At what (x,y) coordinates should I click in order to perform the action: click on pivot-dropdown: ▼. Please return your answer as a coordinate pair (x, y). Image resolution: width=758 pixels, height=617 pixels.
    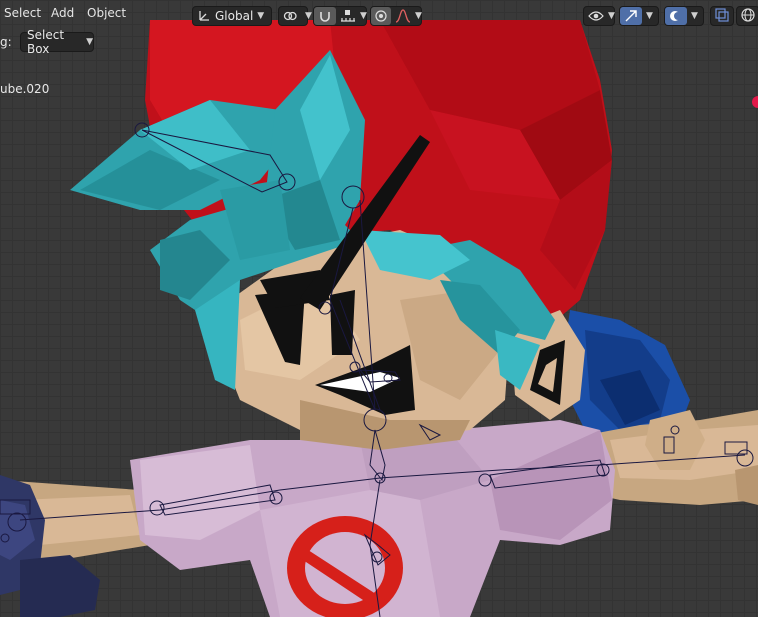
    Looking at the image, I should click on (295, 16).